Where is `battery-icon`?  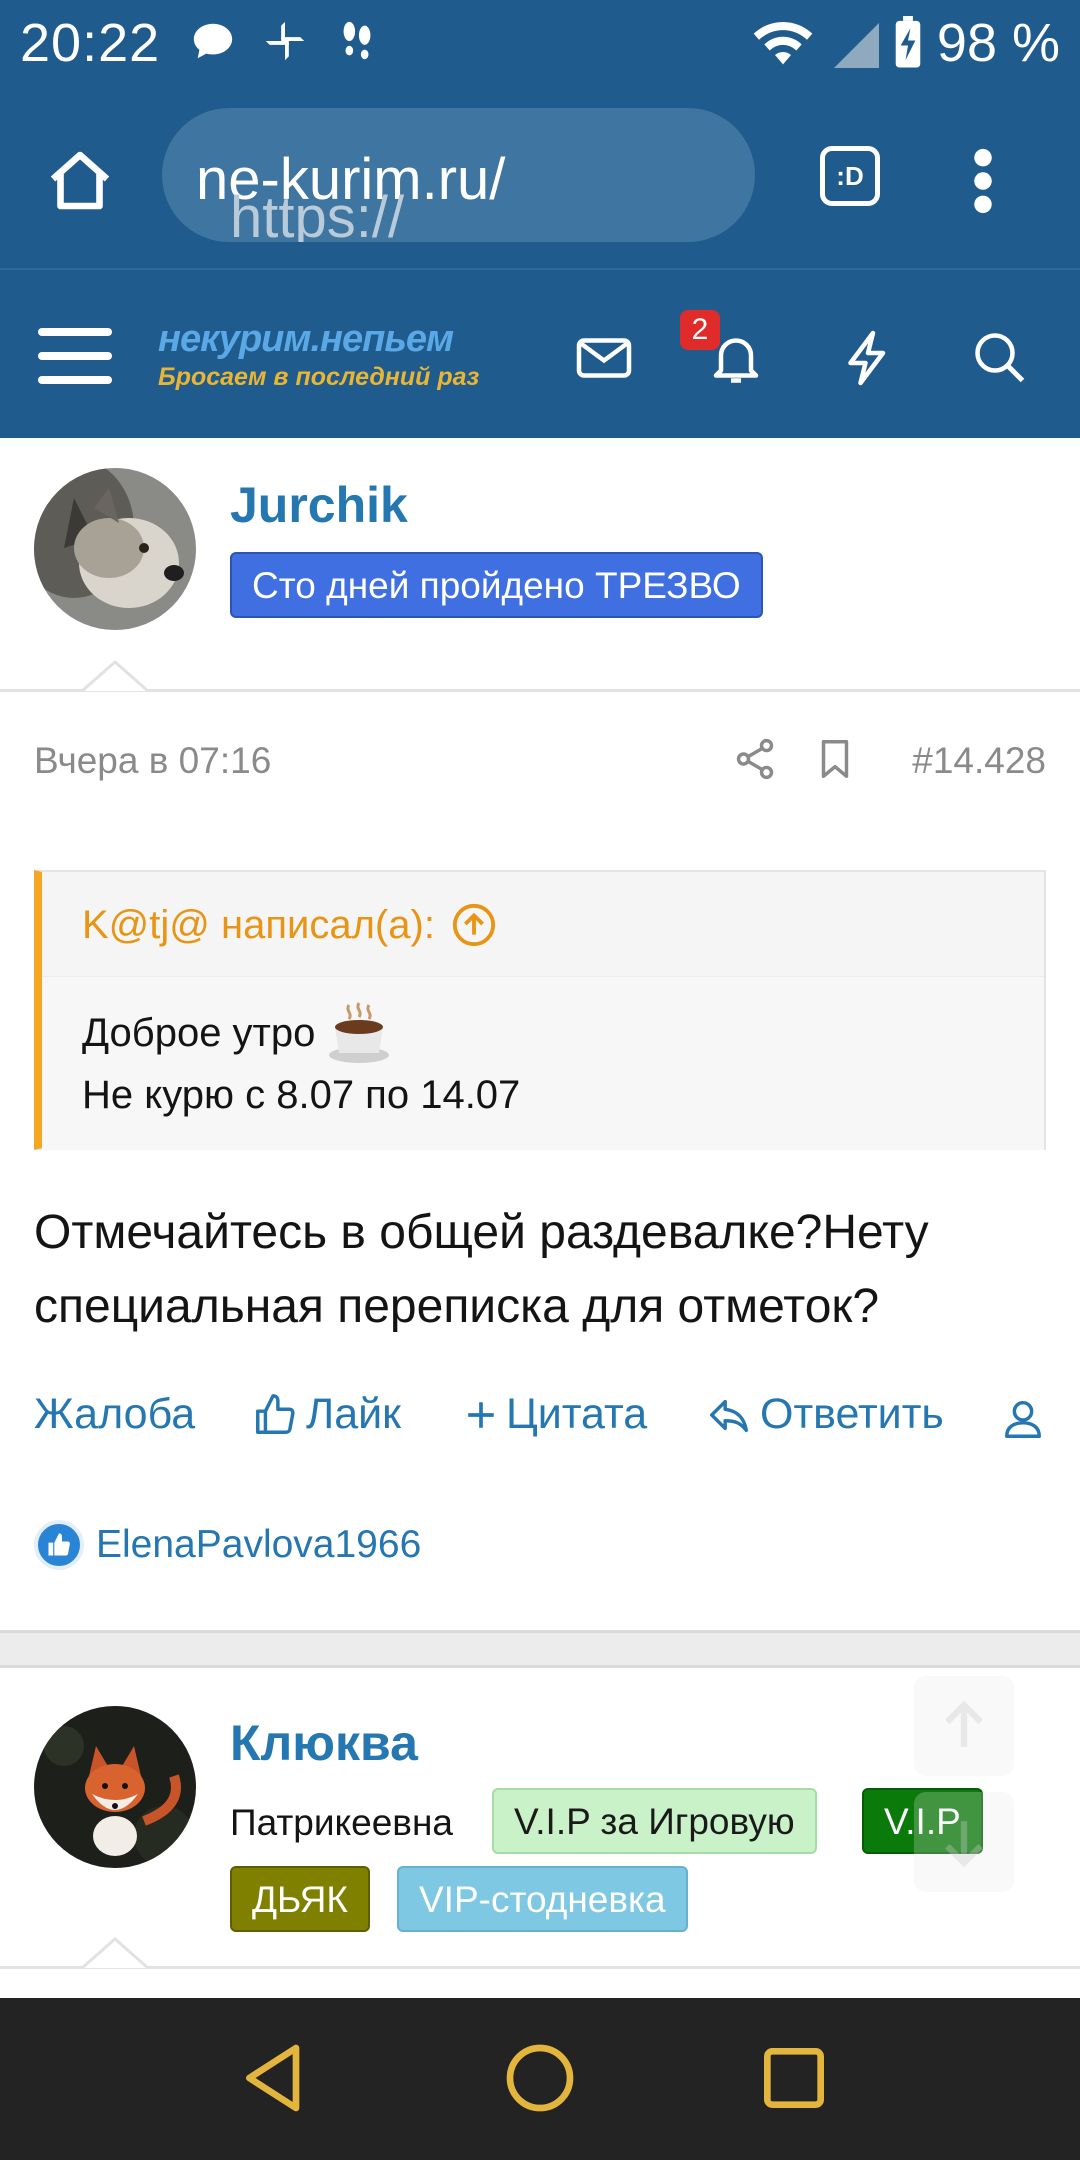 battery-icon is located at coordinates (908, 42).